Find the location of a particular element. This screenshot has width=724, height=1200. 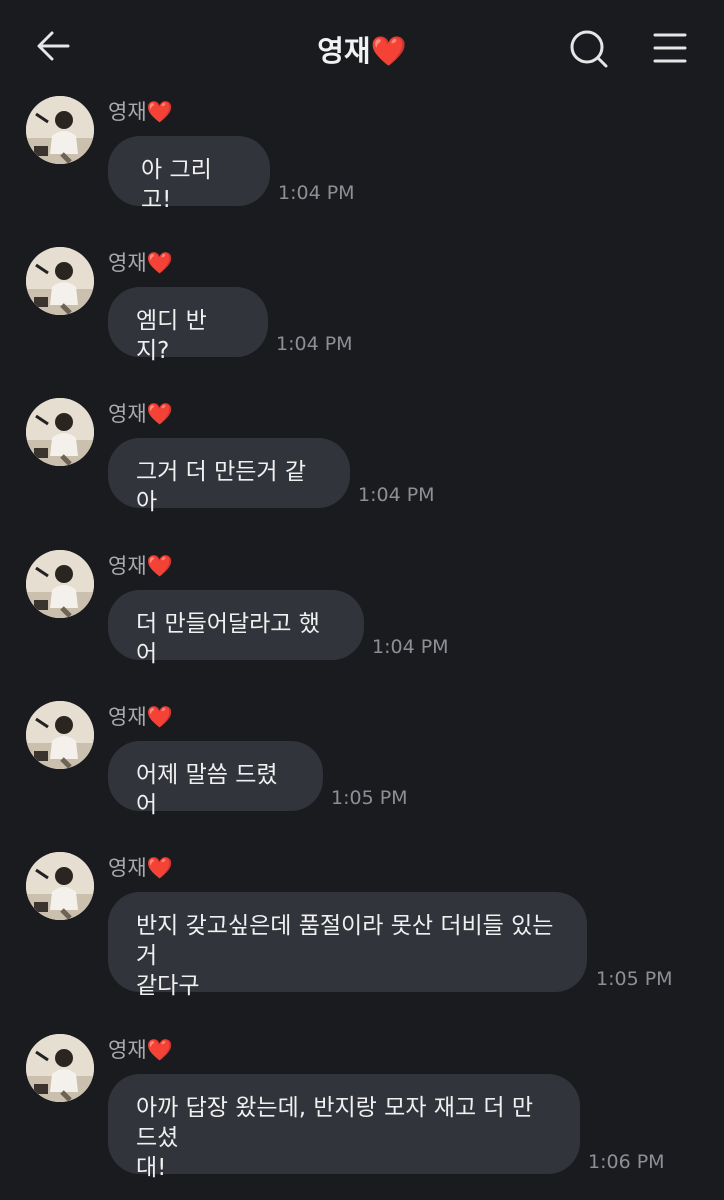

message-text: 더 만들어달라고 했어 is located at coordinates (228, 639).